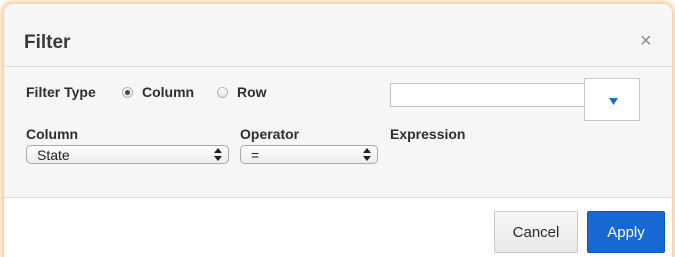 The width and height of the screenshot is (675, 257). I want to click on apply-button: Apply, so click(626, 232).